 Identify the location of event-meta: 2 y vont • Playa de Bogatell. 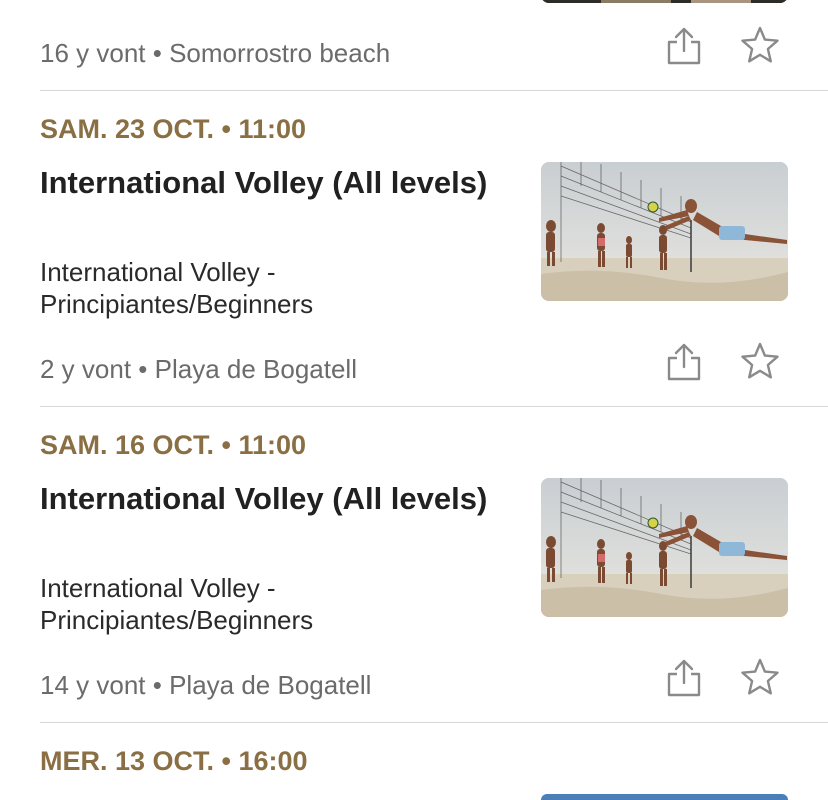
(198, 369).